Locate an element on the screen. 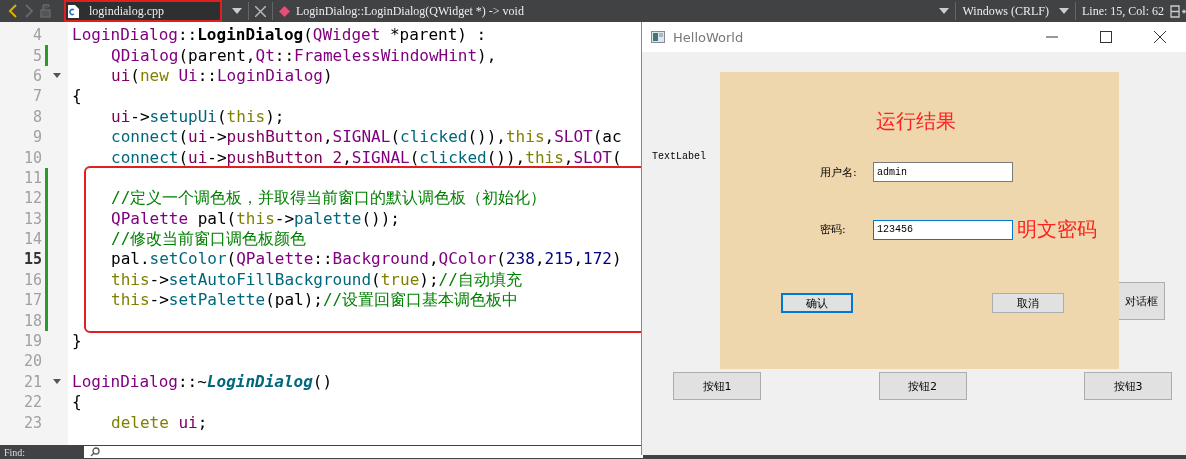 This screenshot has height=459, width=1186. line-number: 15 is located at coordinates (32, 259).